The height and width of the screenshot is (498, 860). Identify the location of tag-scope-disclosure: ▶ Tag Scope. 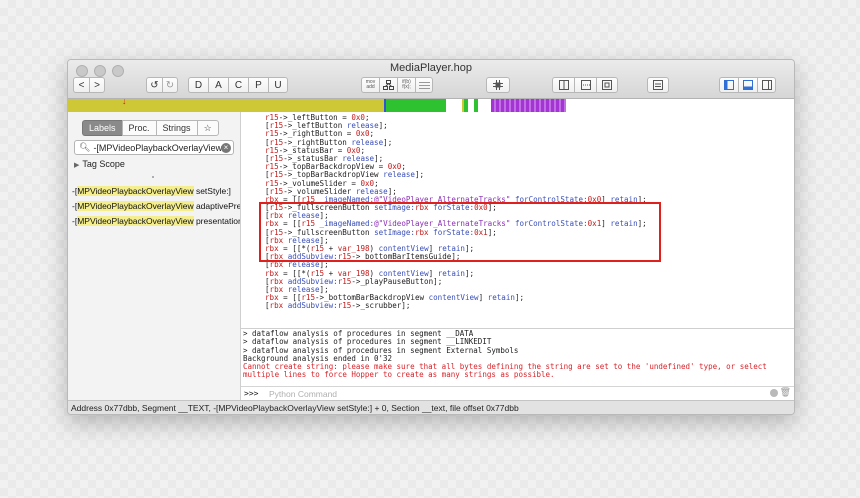
(99, 164).